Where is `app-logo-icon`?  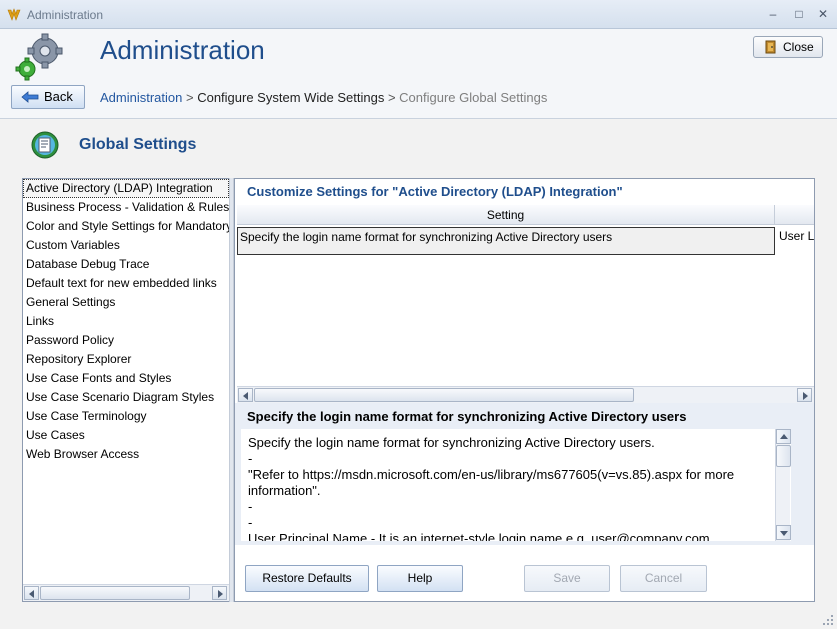
app-logo-icon is located at coordinates (14, 14).